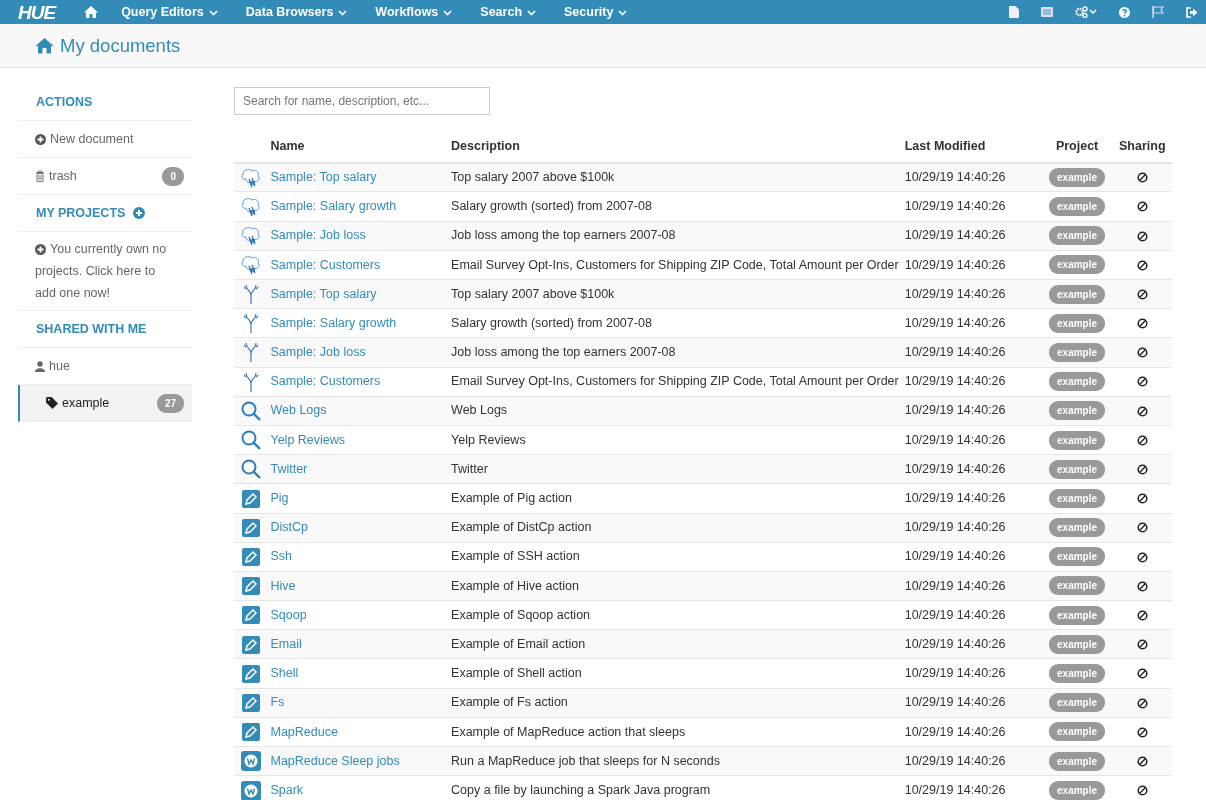  Describe the element at coordinates (304, 731) in the screenshot. I see `document-link: MapReduce` at that location.